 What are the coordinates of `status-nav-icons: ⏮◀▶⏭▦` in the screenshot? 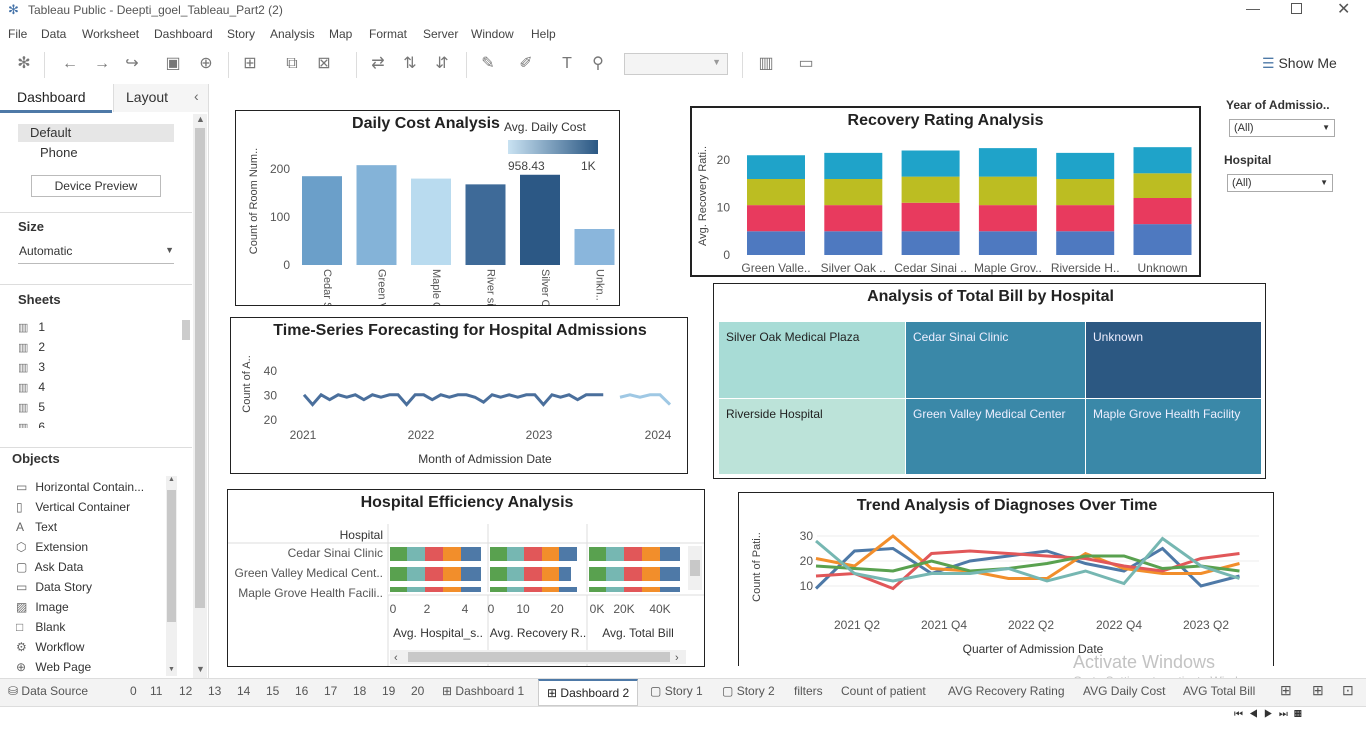 It's located at (1271, 714).